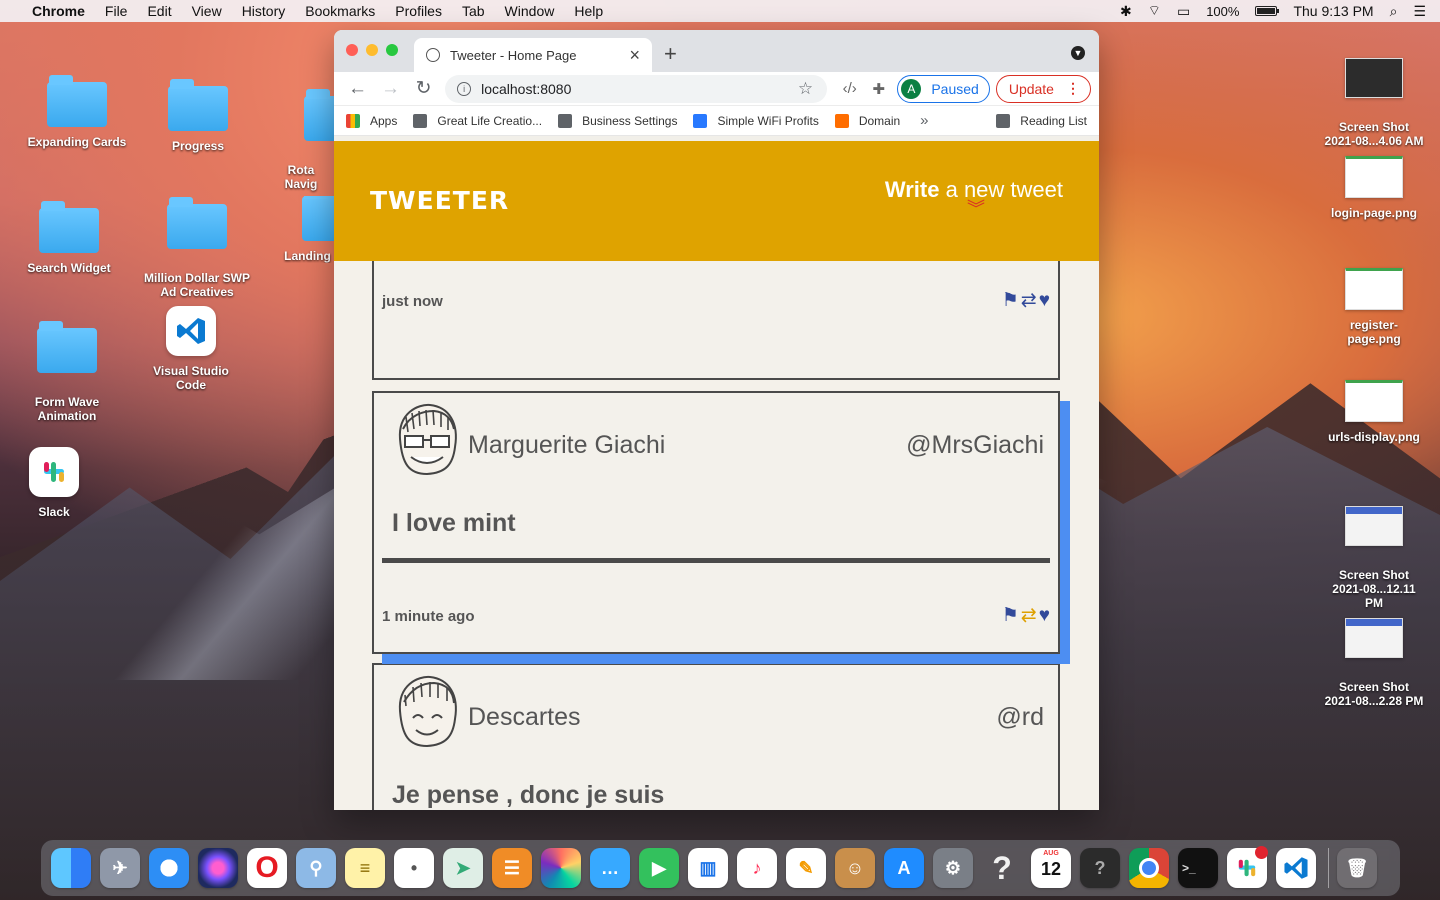  I want to click on wifi-icon: ⌔, so click(1154, 11).